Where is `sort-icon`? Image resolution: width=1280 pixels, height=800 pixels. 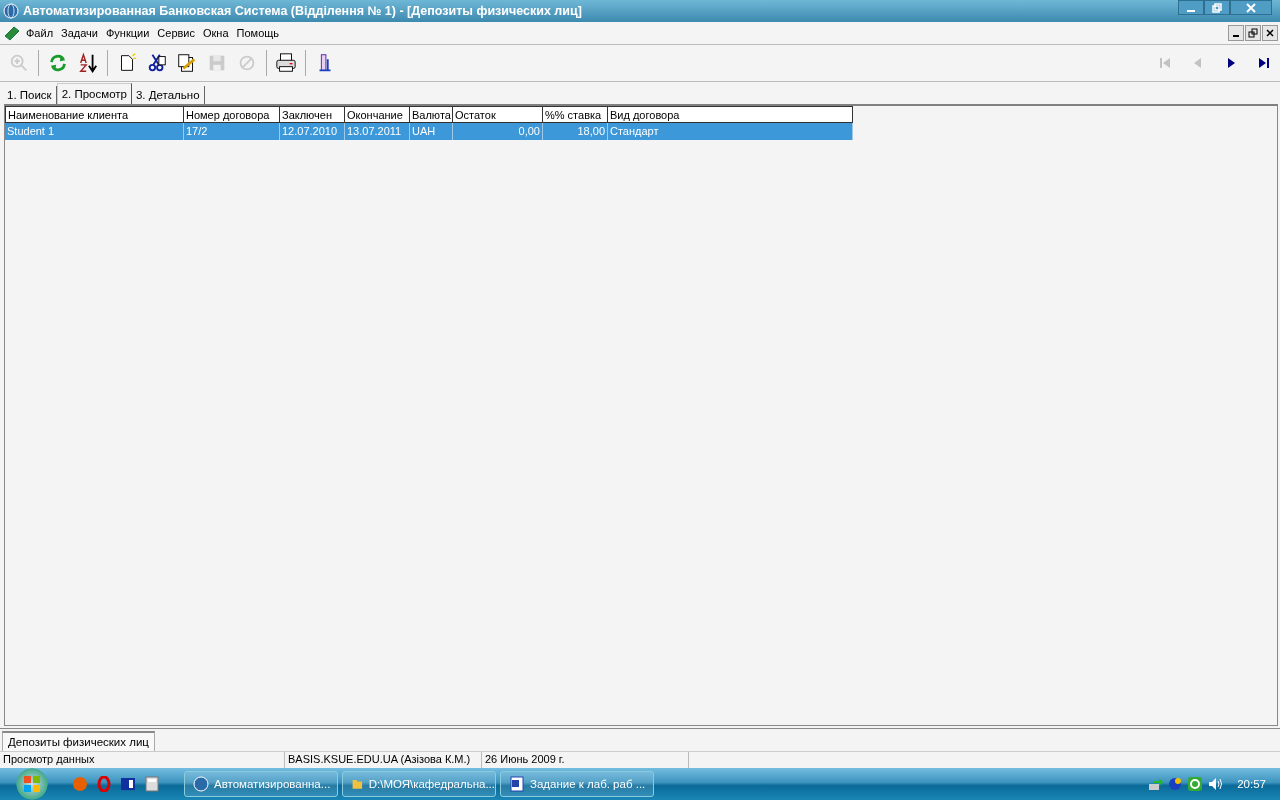
sort-icon is located at coordinates (88, 63).